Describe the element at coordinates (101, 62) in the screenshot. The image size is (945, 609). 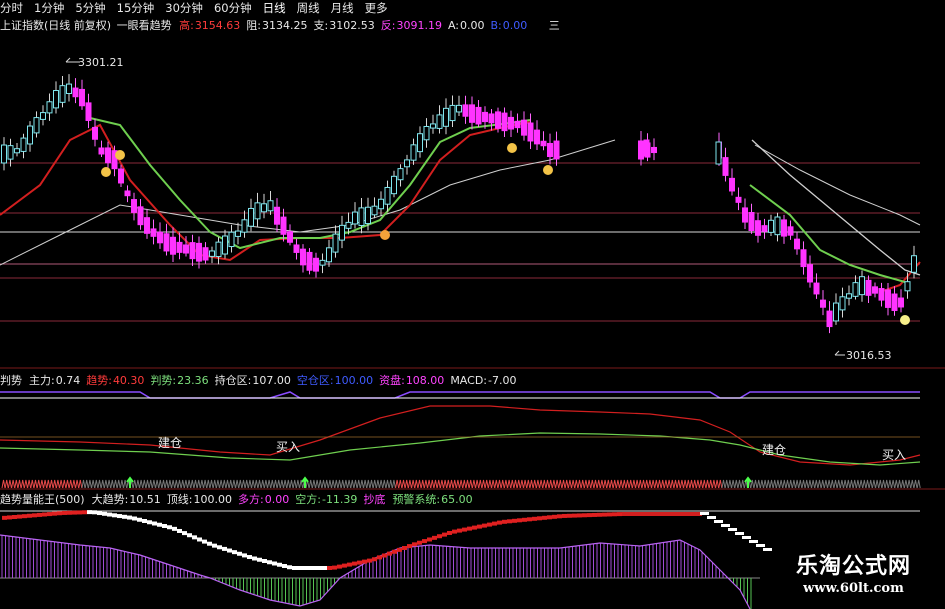
I see `high-annotation: 3301.21` at that location.